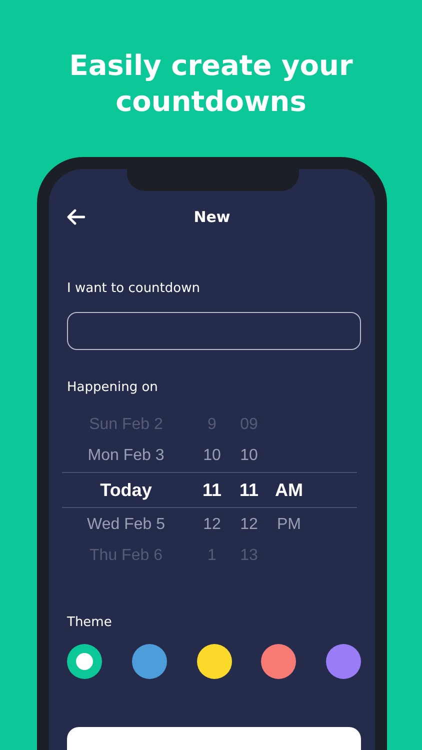 This screenshot has width=422, height=750. Describe the element at coordinates (289, 525) in the screenshot. I see `period-option: PM` at that location.